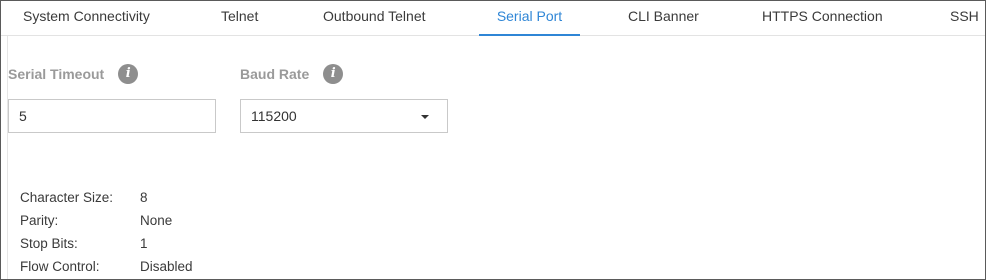 This screenshot has width=986, height=280. I want to click on detail-key: Flow Control:, so click(60, 266).